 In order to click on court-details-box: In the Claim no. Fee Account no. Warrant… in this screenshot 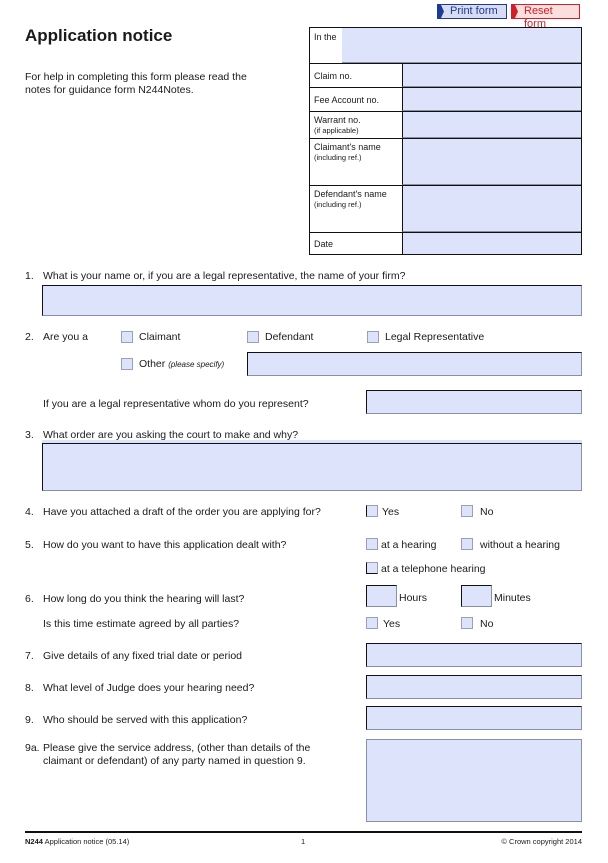, I will do `click(445, 141)`.